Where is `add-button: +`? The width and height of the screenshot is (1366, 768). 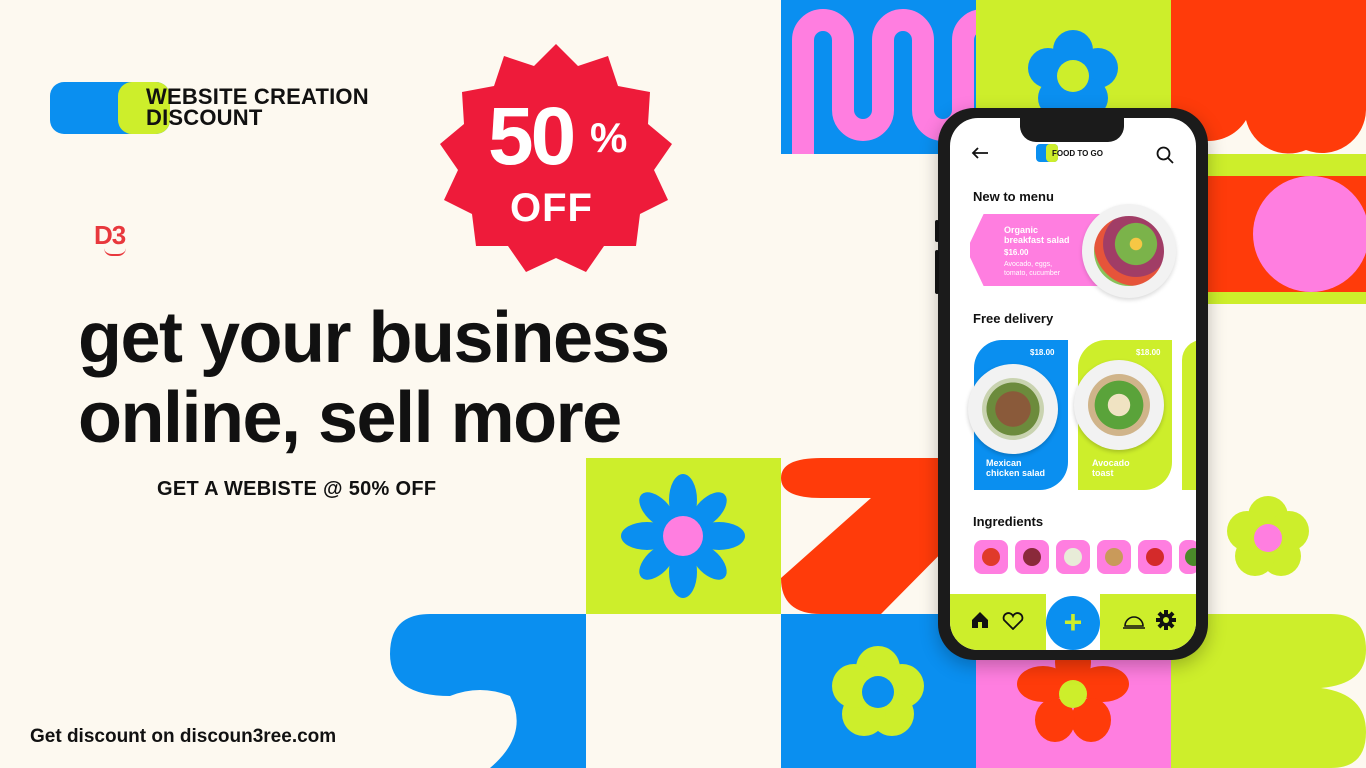
add-button: + is located at coordinates (1073, 623).